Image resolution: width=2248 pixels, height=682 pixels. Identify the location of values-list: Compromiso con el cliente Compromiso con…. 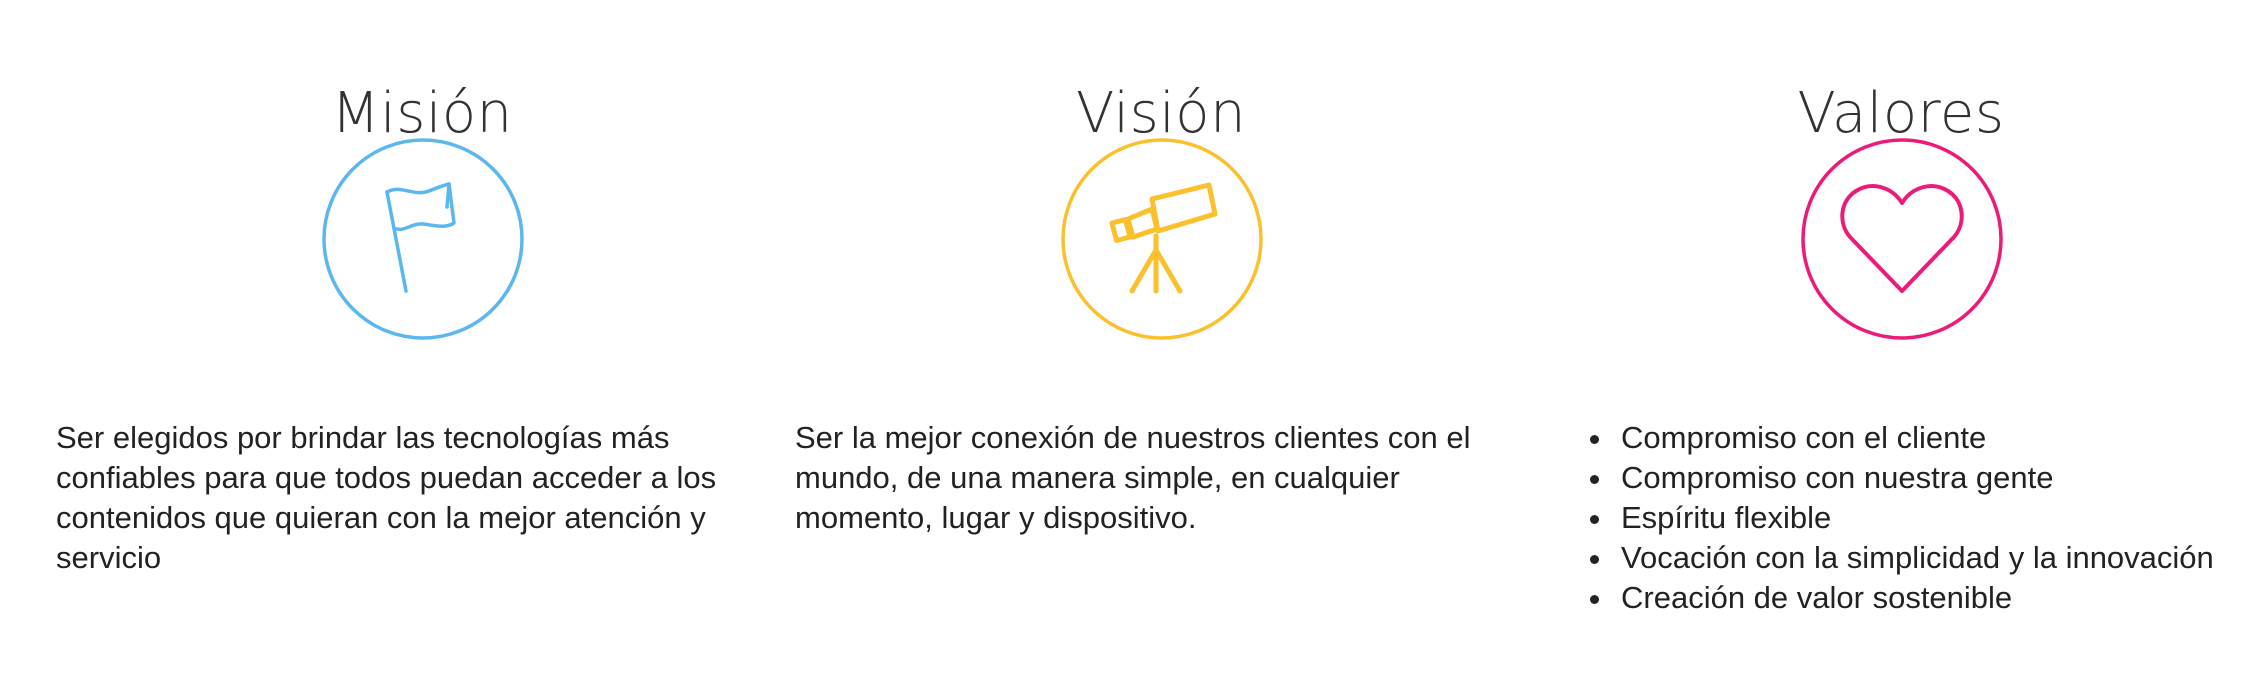
(1916, 518).